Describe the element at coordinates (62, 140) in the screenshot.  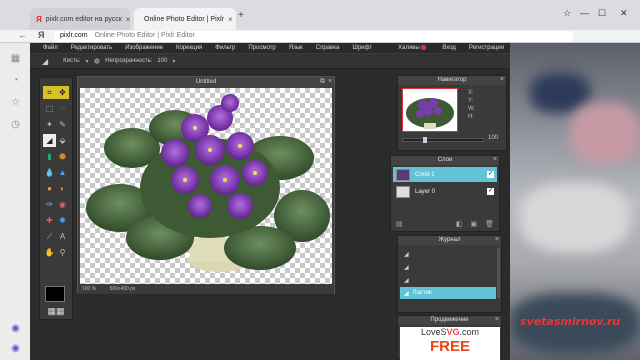
I see `bucket-tool-icon: ⬙` at that location.